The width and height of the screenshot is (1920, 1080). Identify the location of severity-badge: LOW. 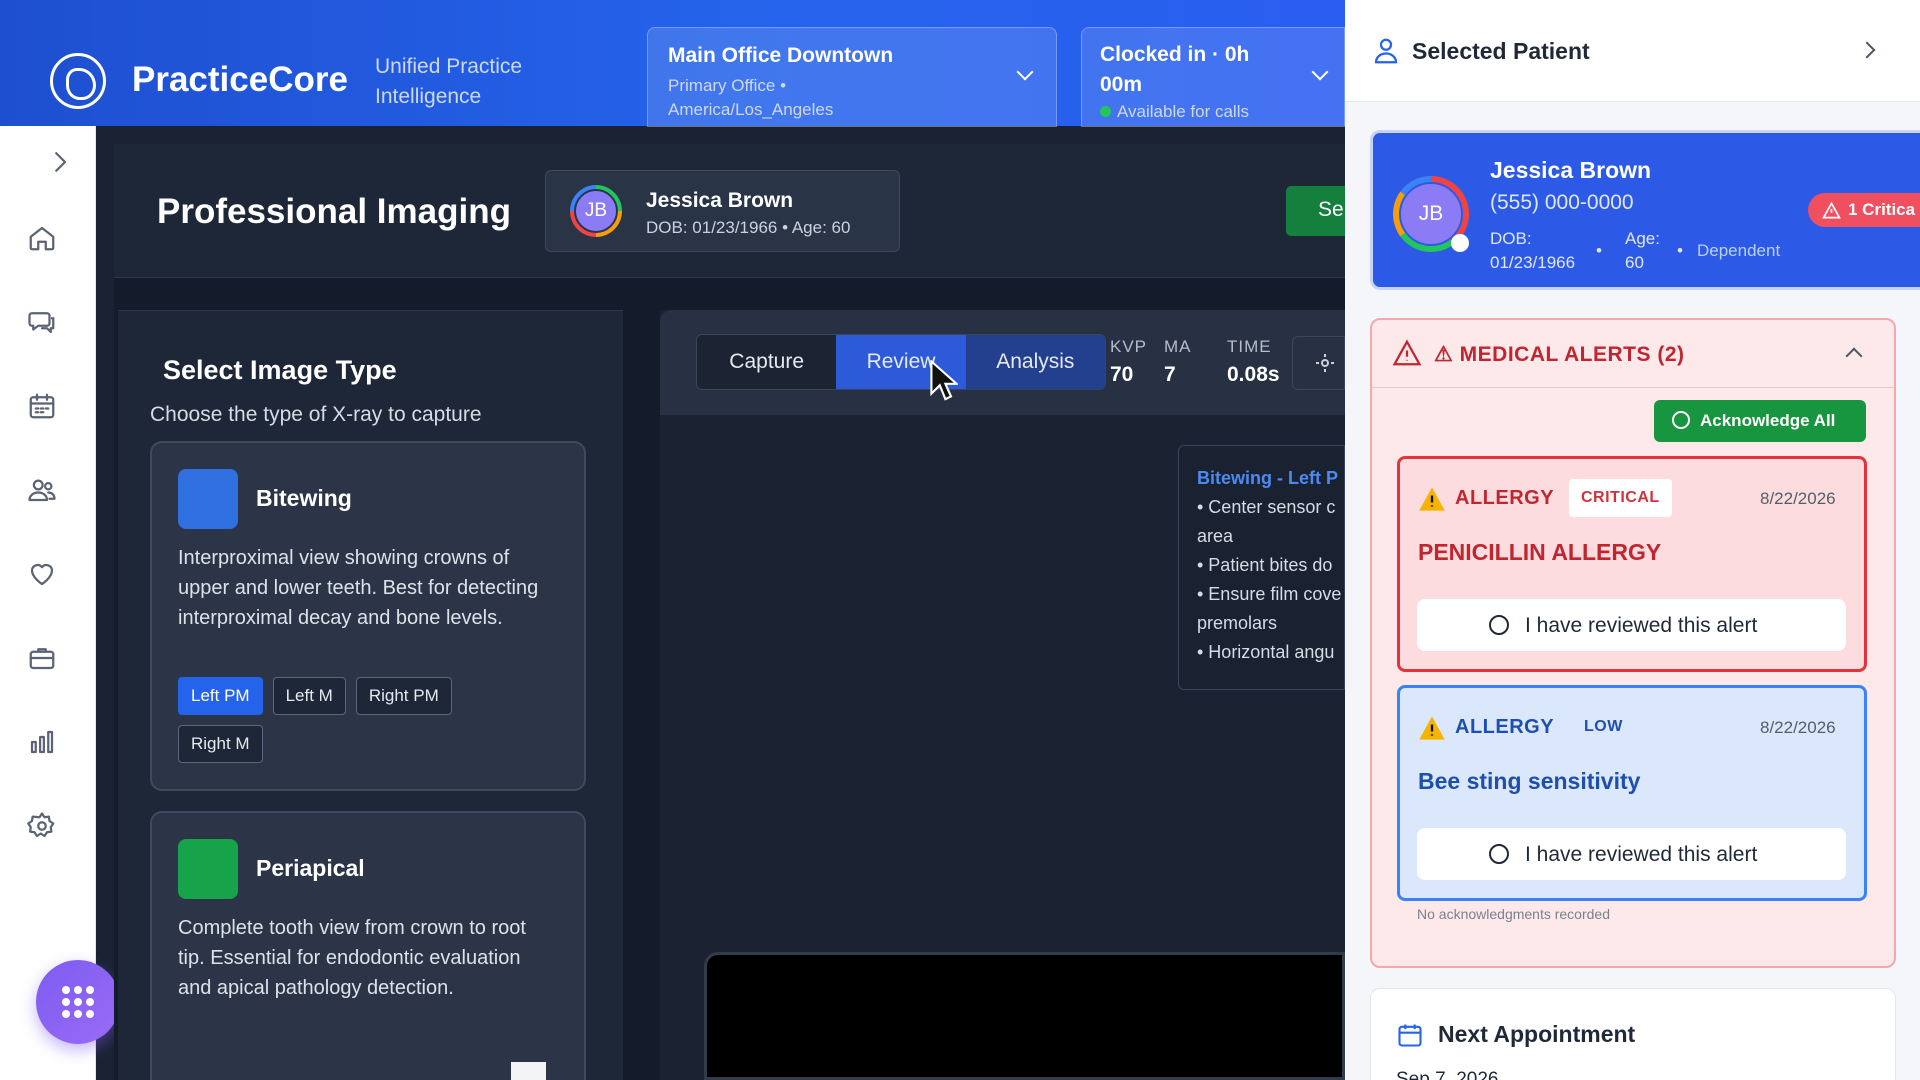
(1603, 726).